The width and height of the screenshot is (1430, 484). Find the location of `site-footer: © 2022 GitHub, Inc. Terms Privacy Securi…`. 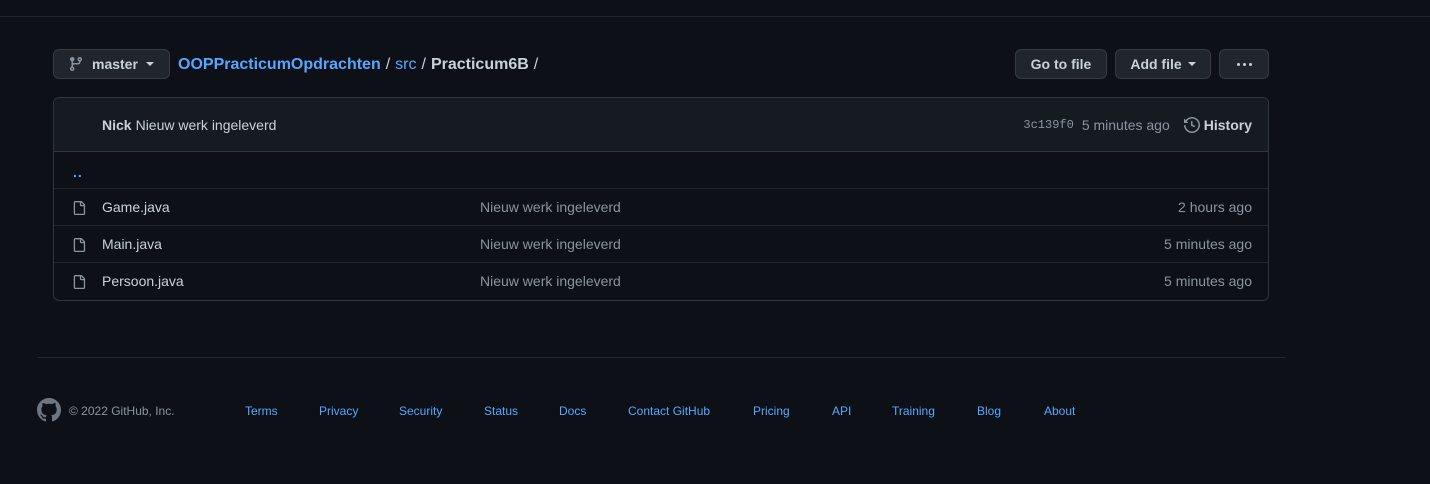

site-footer: © 2022 GitHub, Inc. Terms Privacy Securi… is located at coordinates (661, 411).